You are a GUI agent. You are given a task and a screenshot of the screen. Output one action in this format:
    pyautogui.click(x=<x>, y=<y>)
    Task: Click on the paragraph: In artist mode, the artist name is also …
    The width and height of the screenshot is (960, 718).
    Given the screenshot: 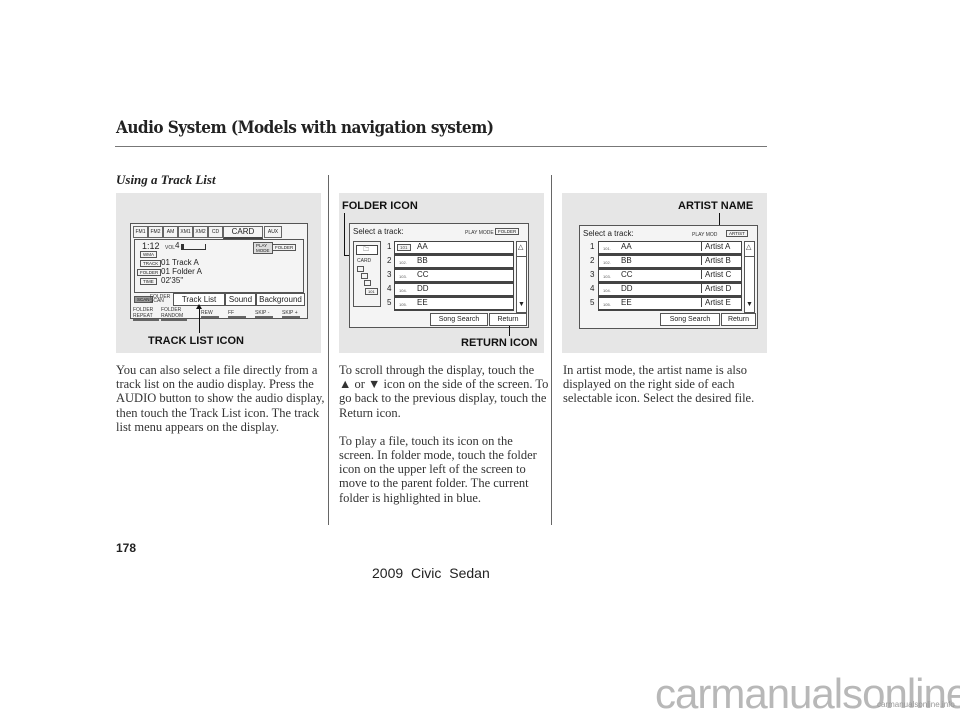 What is the action you would take?
    pyautogui.click(x=659, y=384)
    